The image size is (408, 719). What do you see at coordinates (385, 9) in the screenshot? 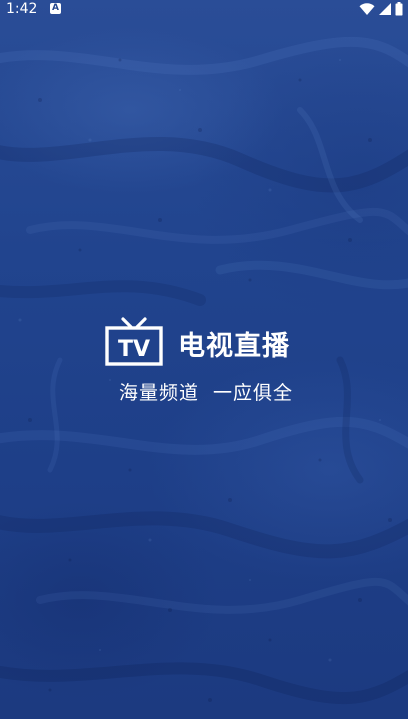
I see `cellular-signal-icon` at bounding box center [385, 9].